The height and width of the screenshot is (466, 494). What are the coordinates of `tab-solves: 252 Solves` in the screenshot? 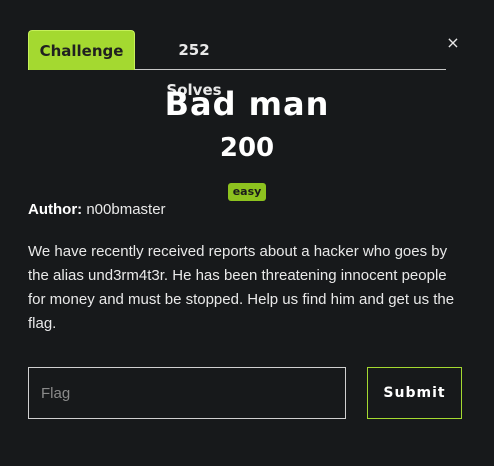 It's located at (194, 64).